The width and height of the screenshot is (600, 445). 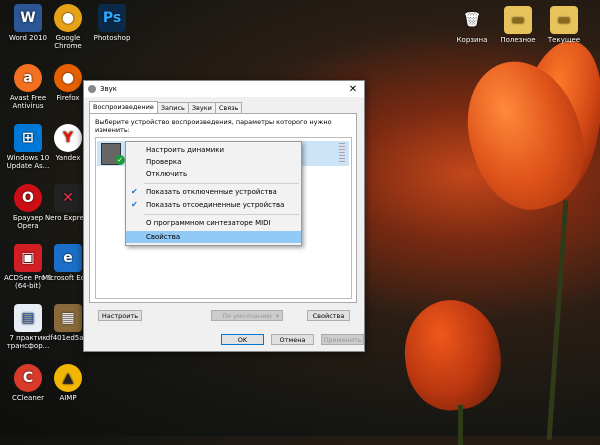 What do you see at coordinates (68, 198) in the screenshot?
I see `nero-icon: ✕` at bounding box center [68, 198].